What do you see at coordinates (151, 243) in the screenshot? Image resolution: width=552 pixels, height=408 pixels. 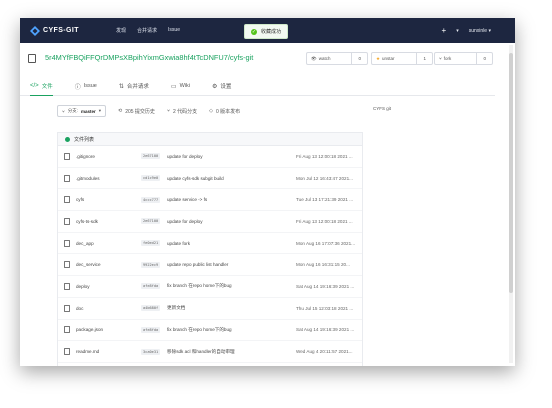 I see `commit-hash: fe0ed21` at bounding box center [151, 243].